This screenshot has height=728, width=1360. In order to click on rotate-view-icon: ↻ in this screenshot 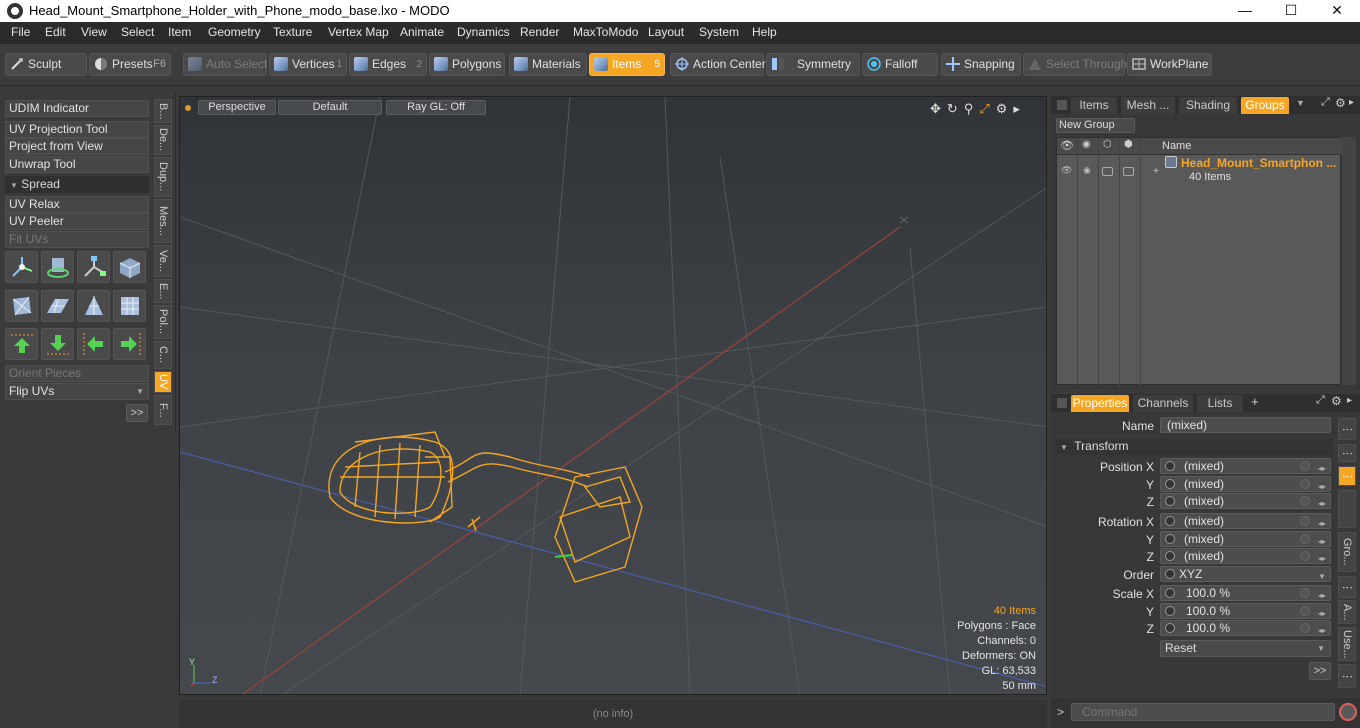, I will do `click(952, 109)`.